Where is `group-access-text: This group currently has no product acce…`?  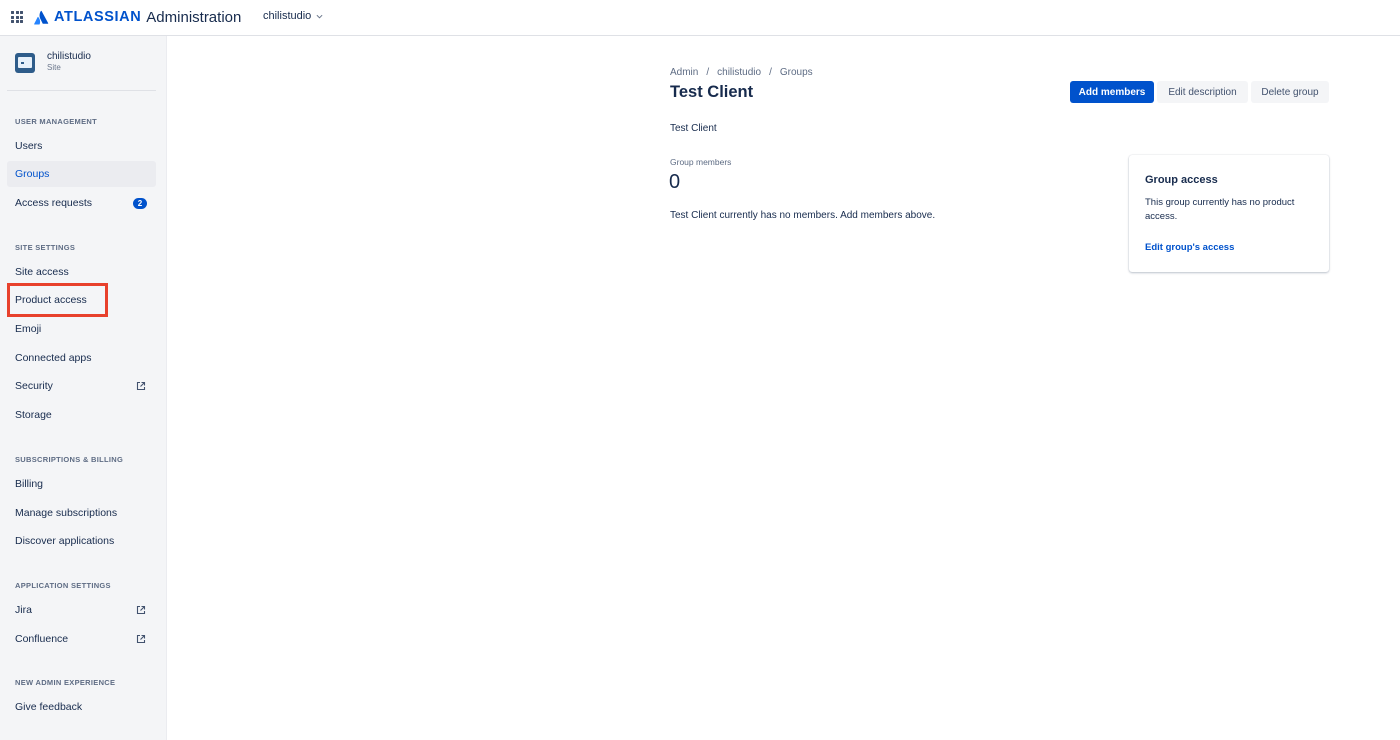
group-access-text: This group currently has no product acce… is located at coordinates (1220, 209).